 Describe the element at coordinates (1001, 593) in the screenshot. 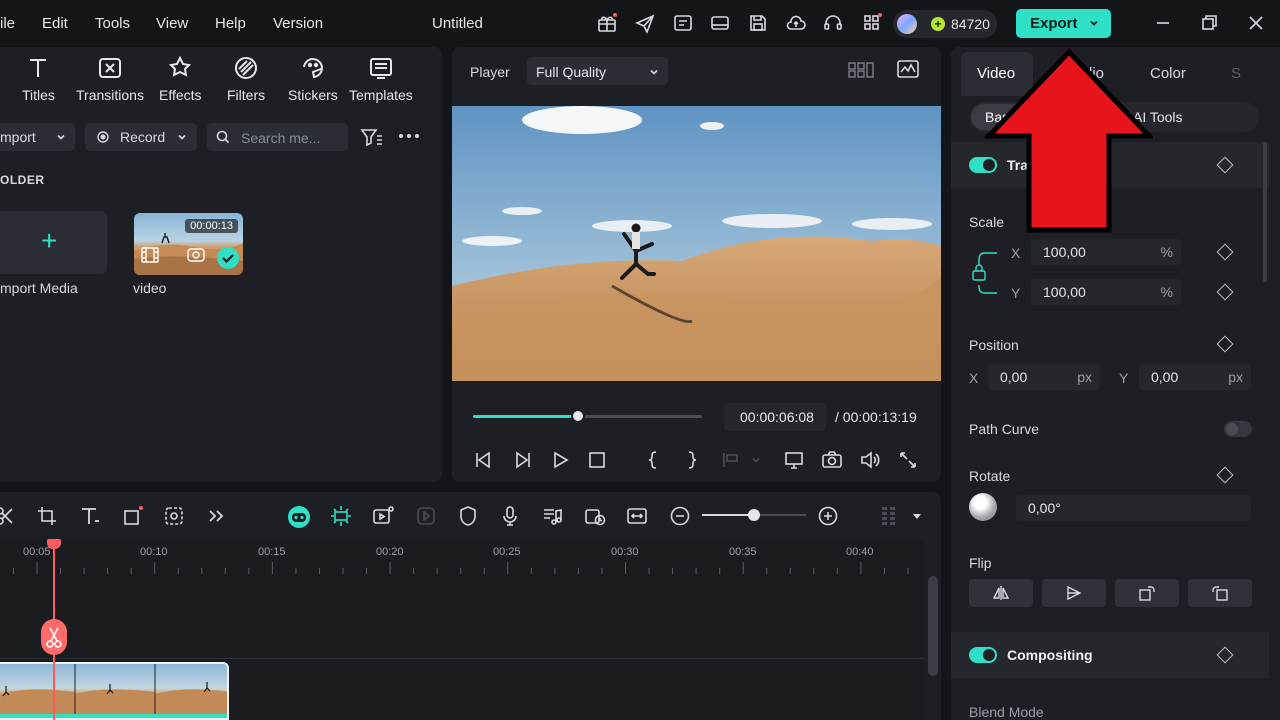

I see `flip-horizontal-button` at that location.